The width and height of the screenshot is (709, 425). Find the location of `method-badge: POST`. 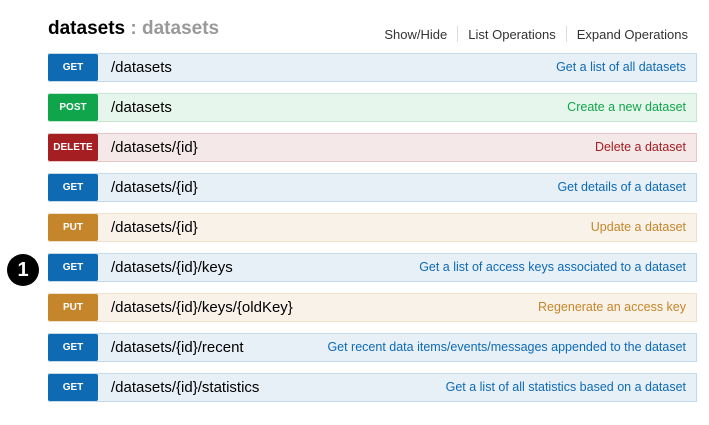

method-badge: POST is located at coordinates (73, 107).